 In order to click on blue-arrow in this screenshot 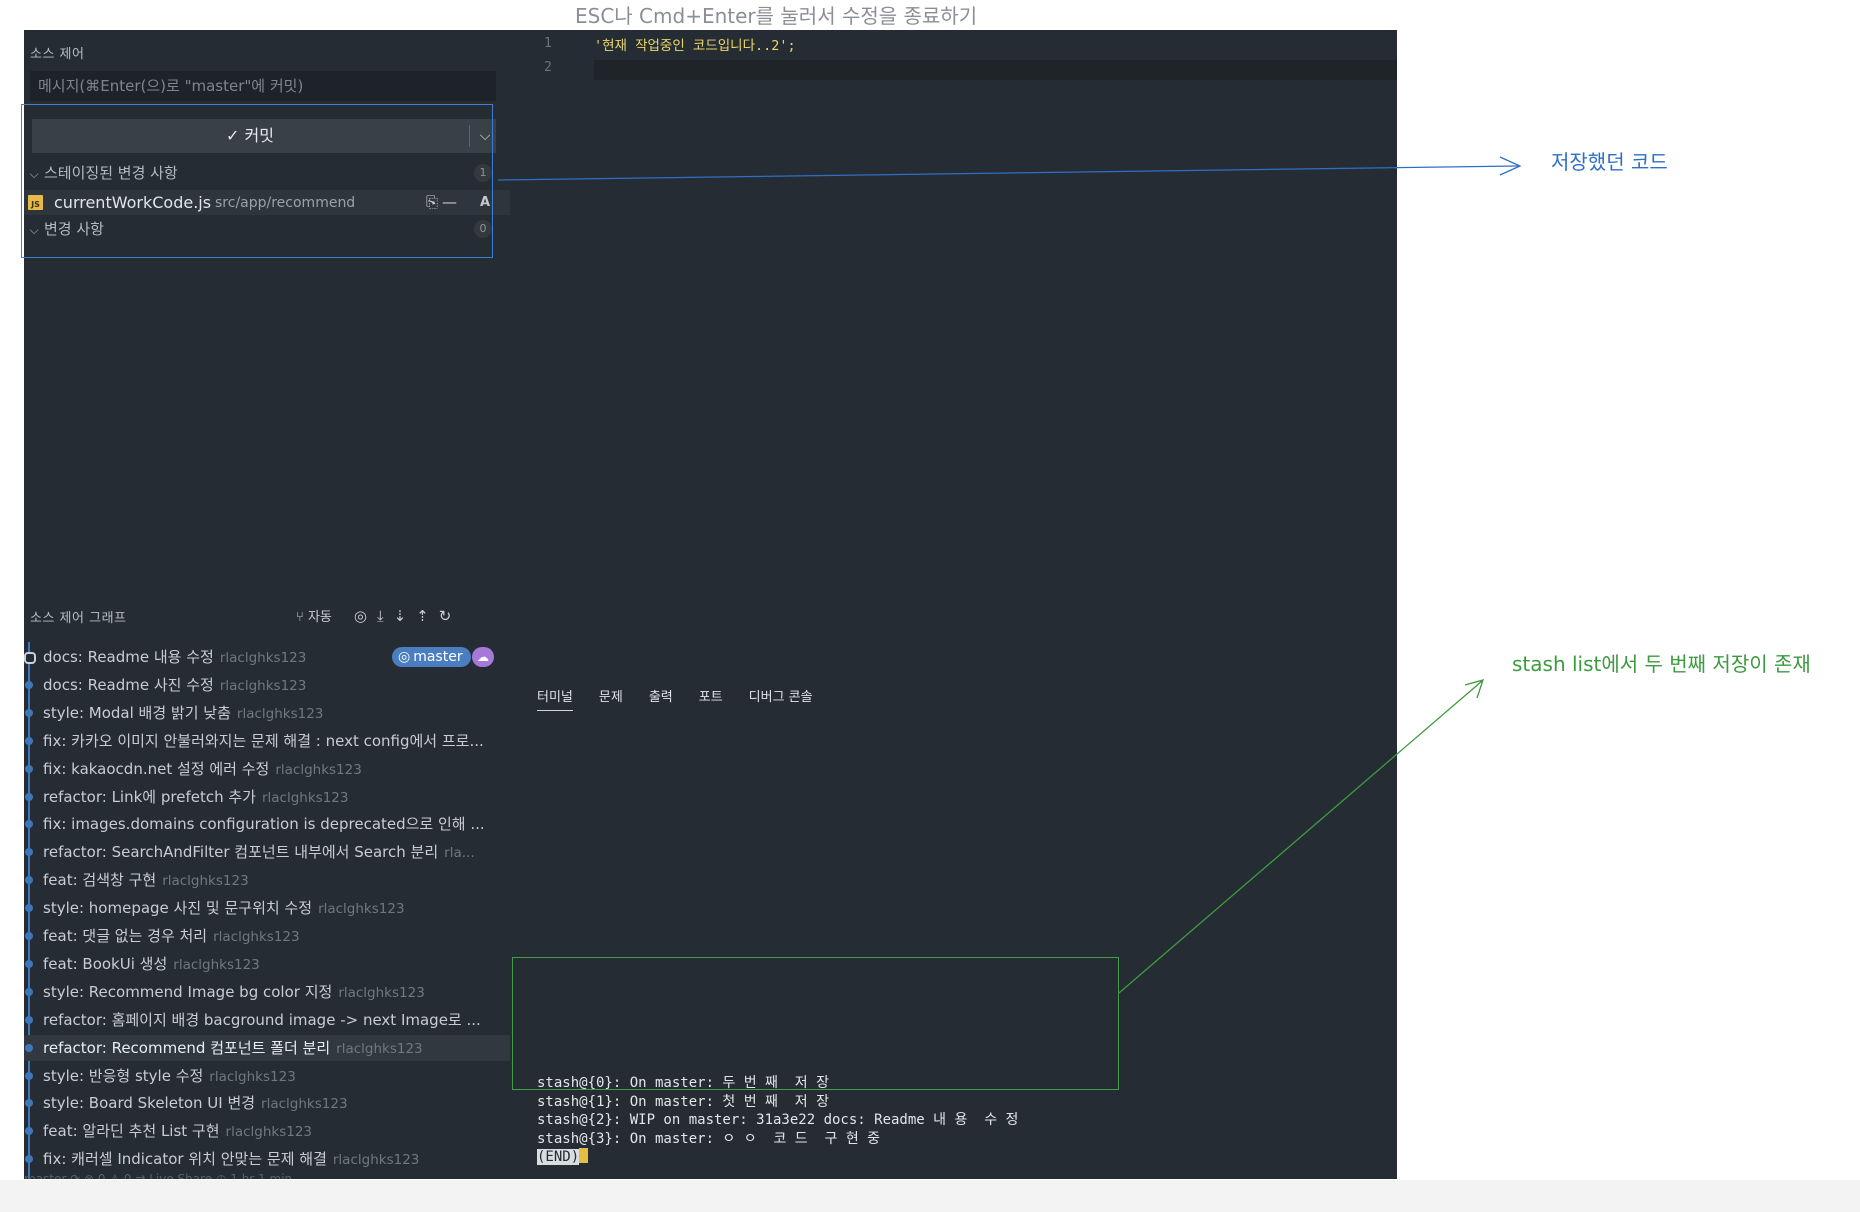, I will do `click(1009, 168)`.